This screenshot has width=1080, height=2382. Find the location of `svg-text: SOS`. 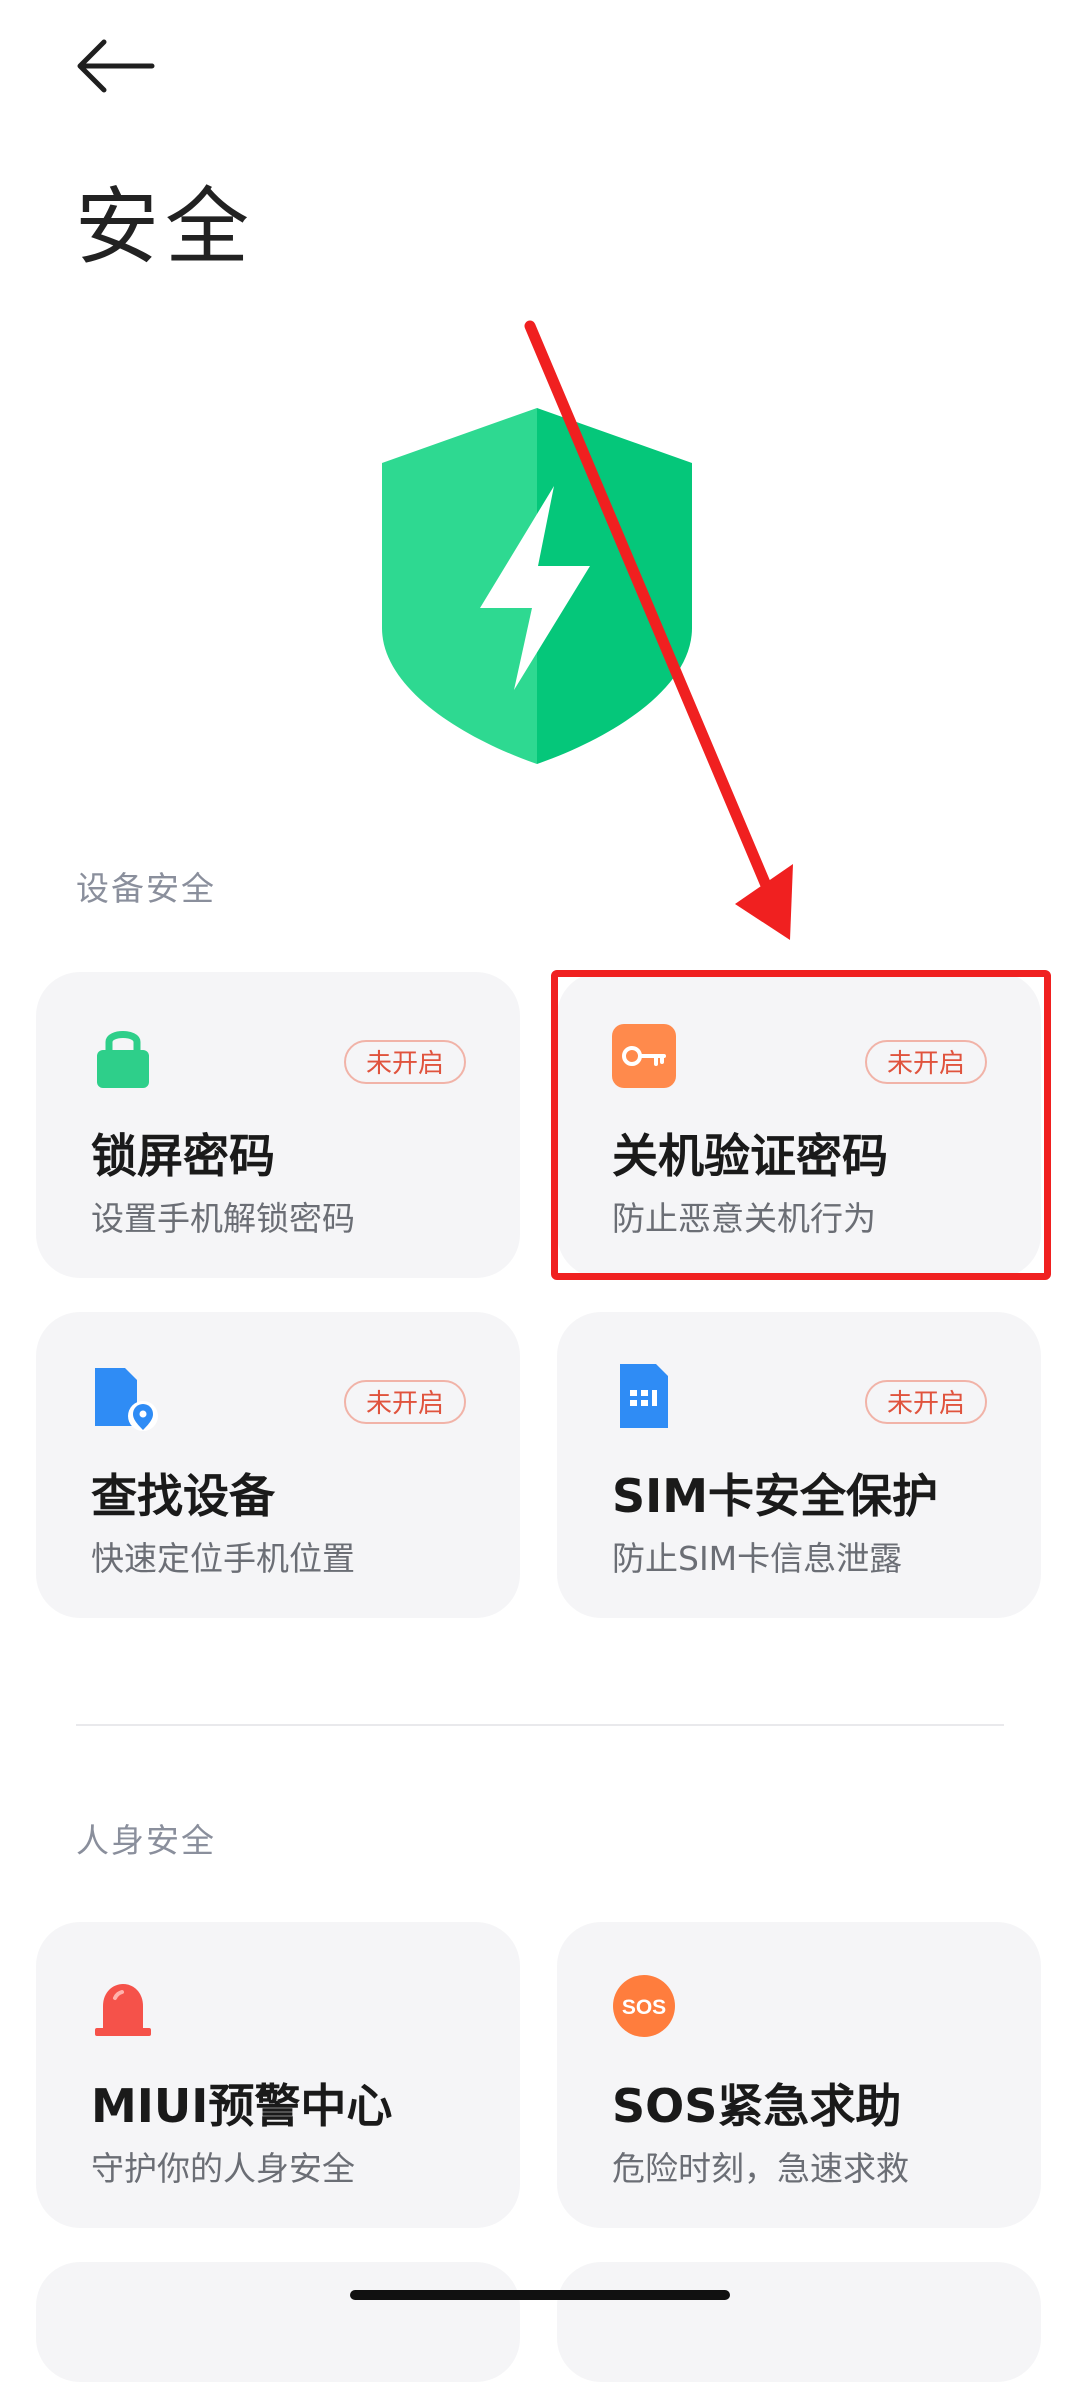

svg-text: SOS is located at coordinates (644, 2007).